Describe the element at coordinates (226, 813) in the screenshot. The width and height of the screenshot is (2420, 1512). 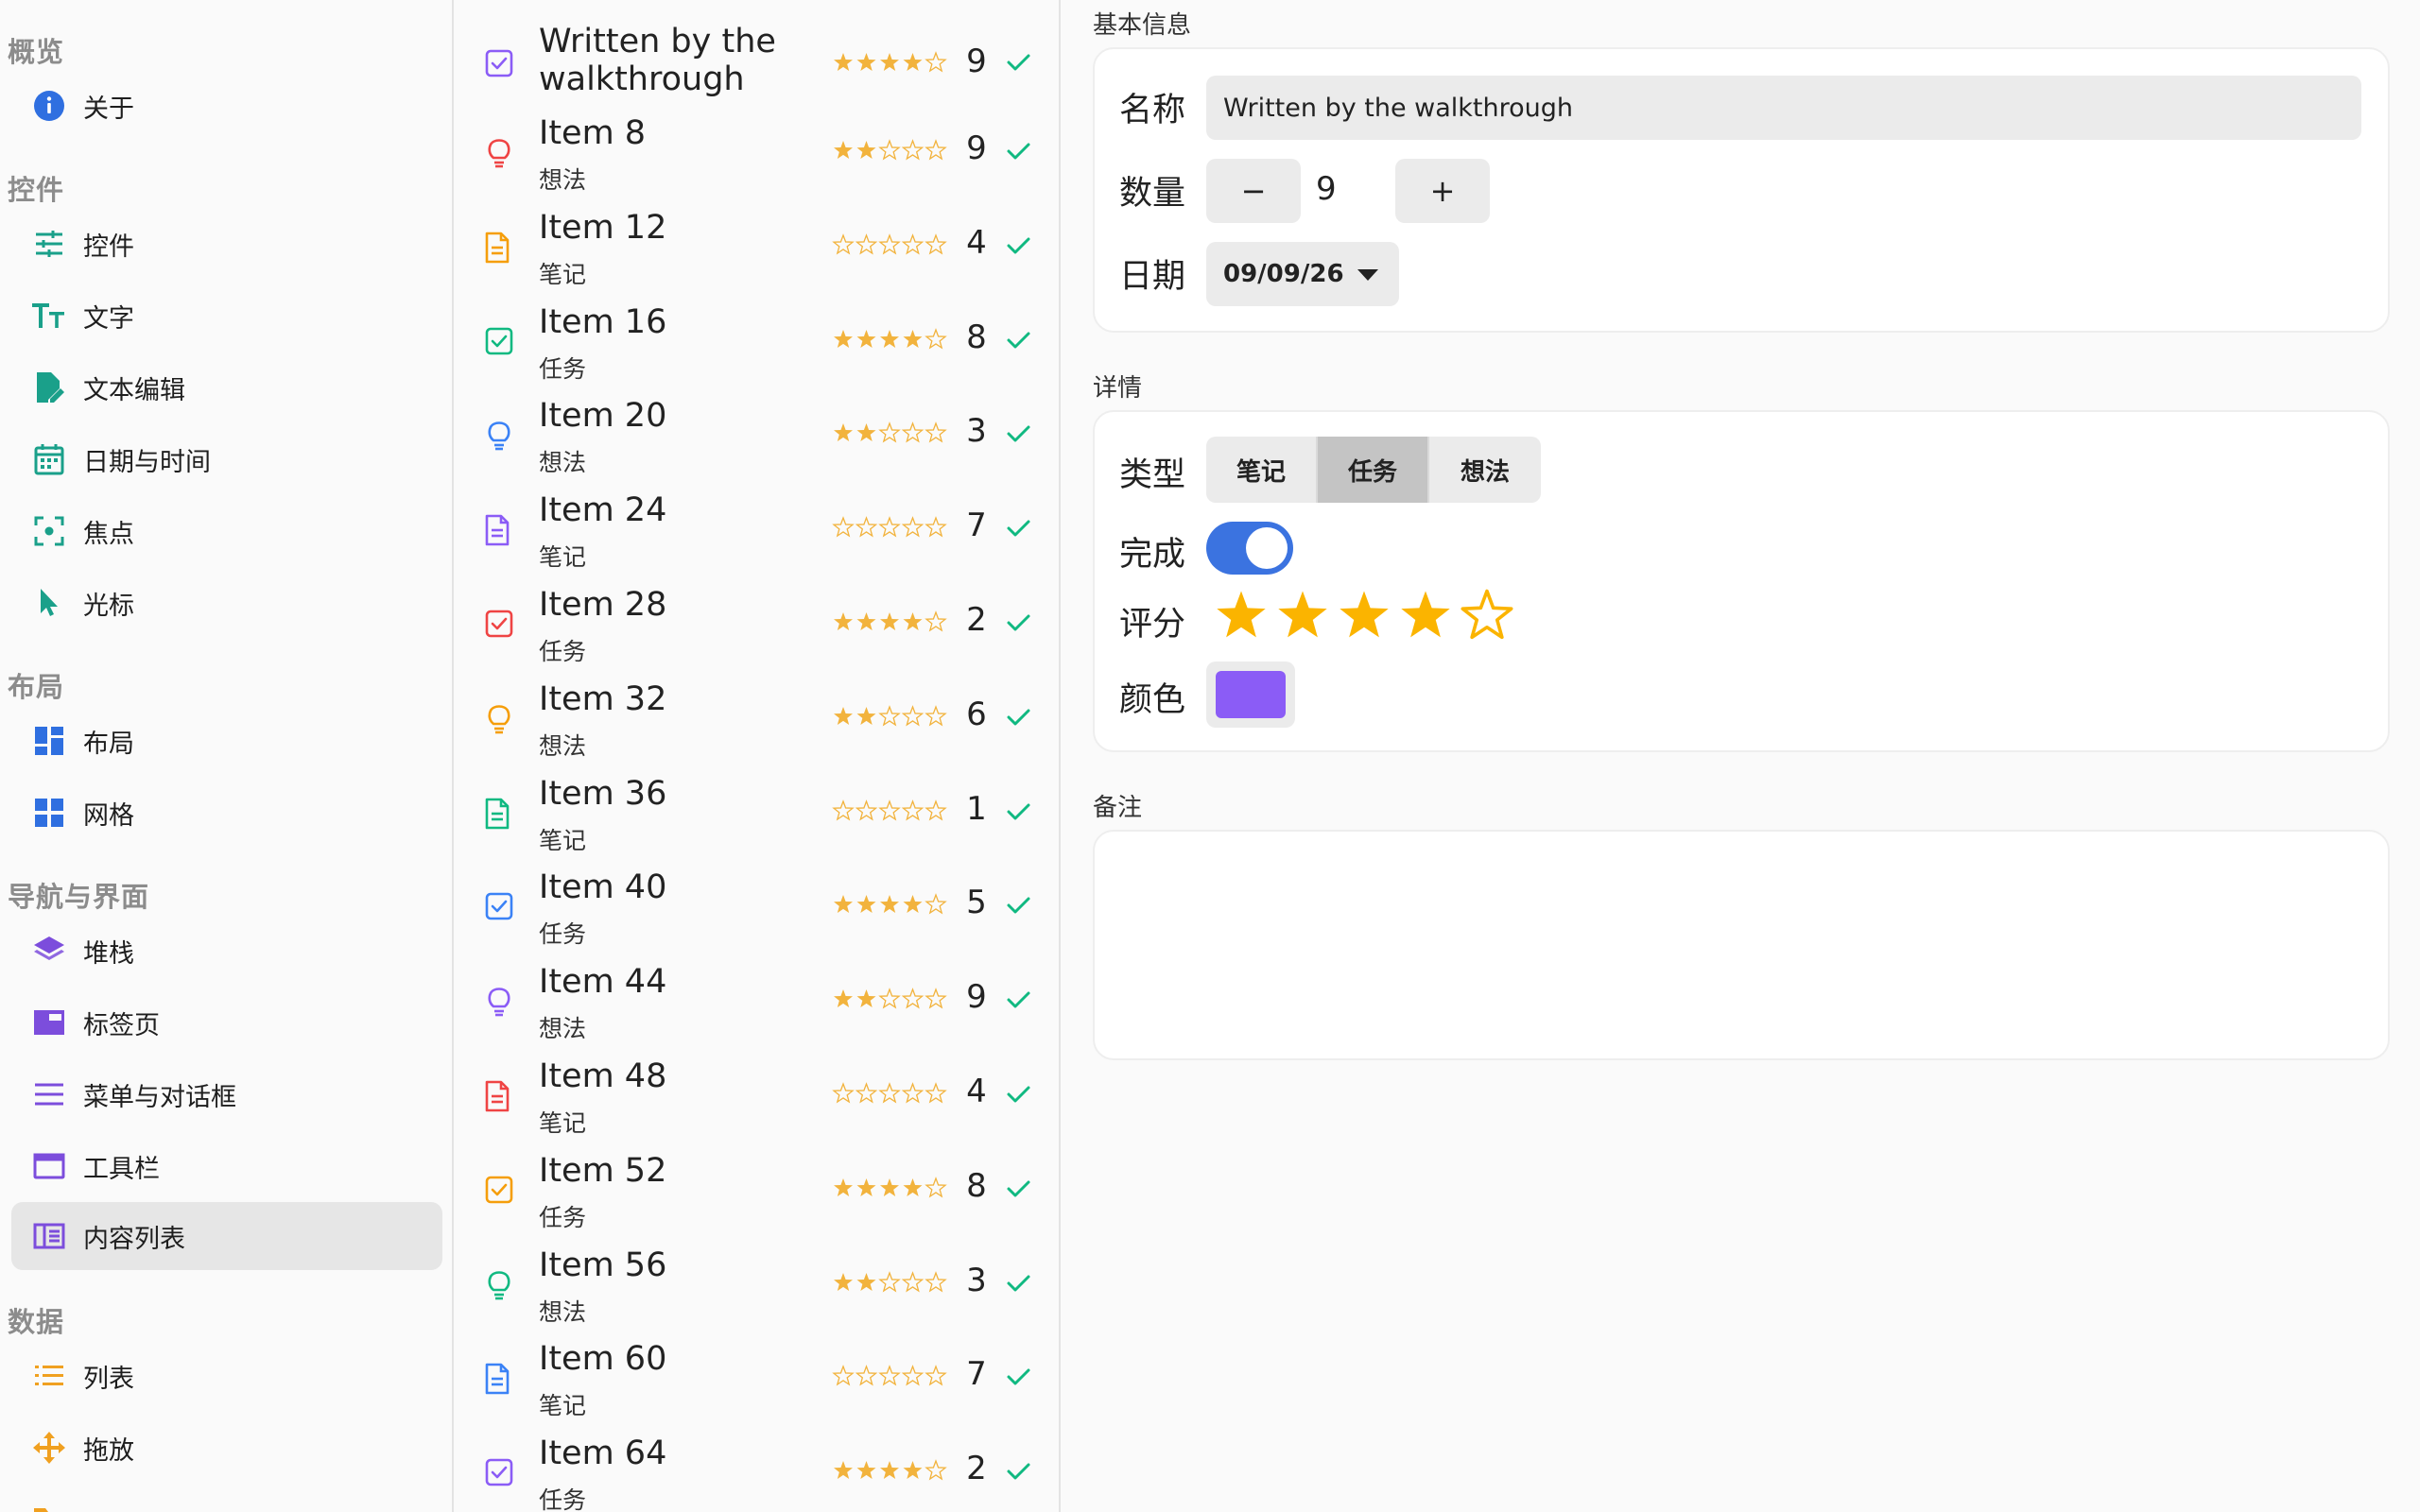
I see `sidebar-item-grid: 网格` at that location.